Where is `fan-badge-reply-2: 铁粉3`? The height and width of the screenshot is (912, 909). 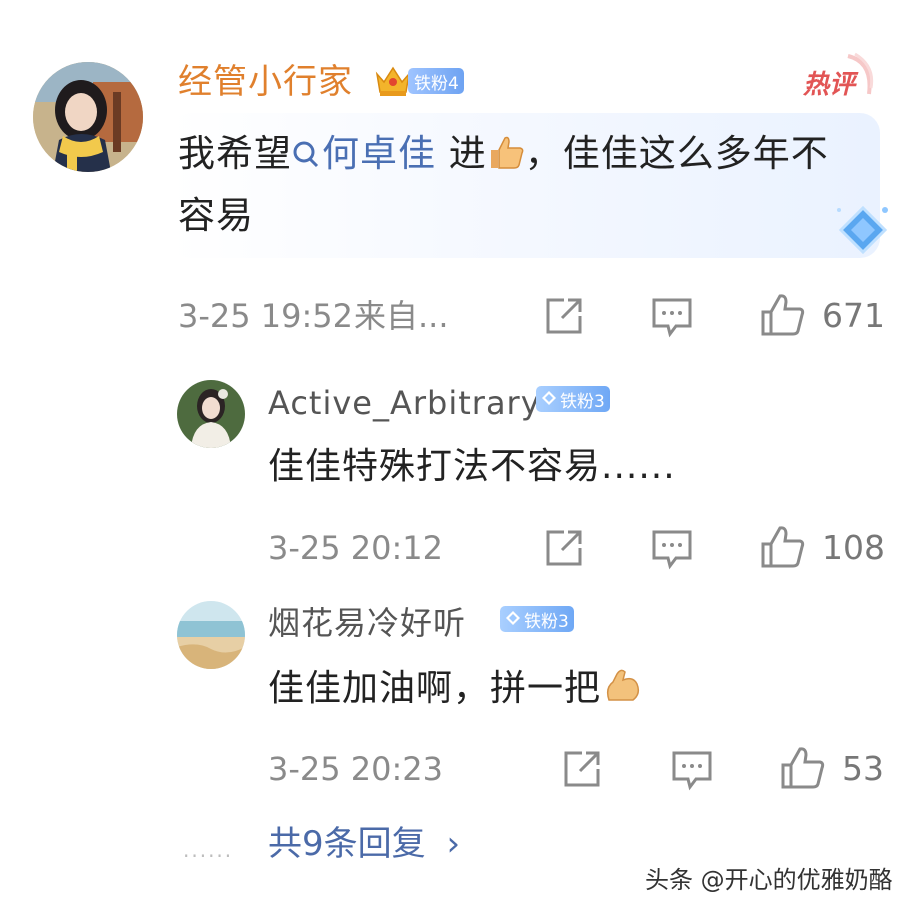 fan-badge-reply-2: 铁粉3 is located at coordinates (537, 619).